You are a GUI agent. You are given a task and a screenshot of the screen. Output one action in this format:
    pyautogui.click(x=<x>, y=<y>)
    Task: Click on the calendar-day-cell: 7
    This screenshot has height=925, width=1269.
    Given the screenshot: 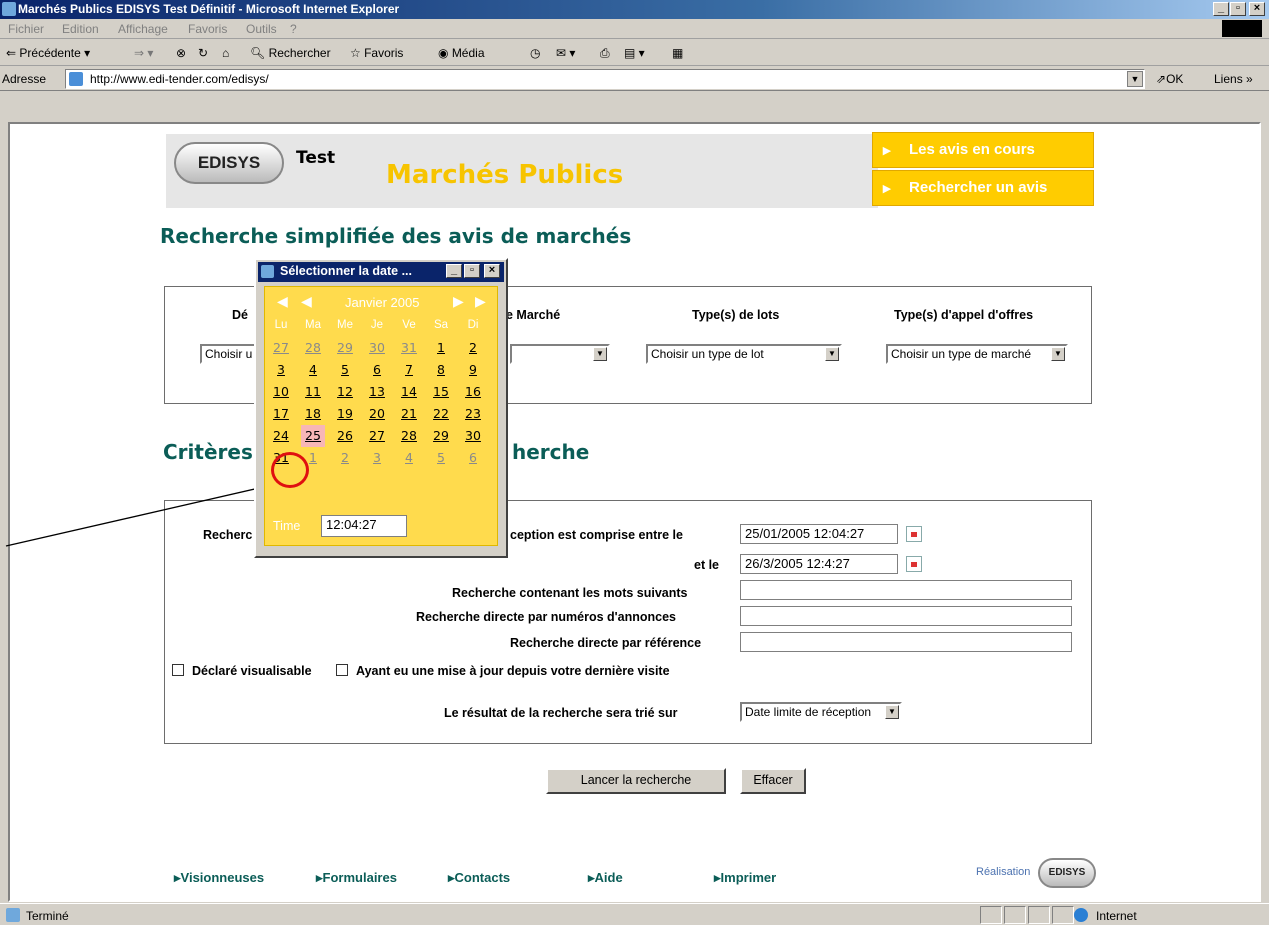 What is the action you would take?
    pyautogui.click(x=409, y=370)
    